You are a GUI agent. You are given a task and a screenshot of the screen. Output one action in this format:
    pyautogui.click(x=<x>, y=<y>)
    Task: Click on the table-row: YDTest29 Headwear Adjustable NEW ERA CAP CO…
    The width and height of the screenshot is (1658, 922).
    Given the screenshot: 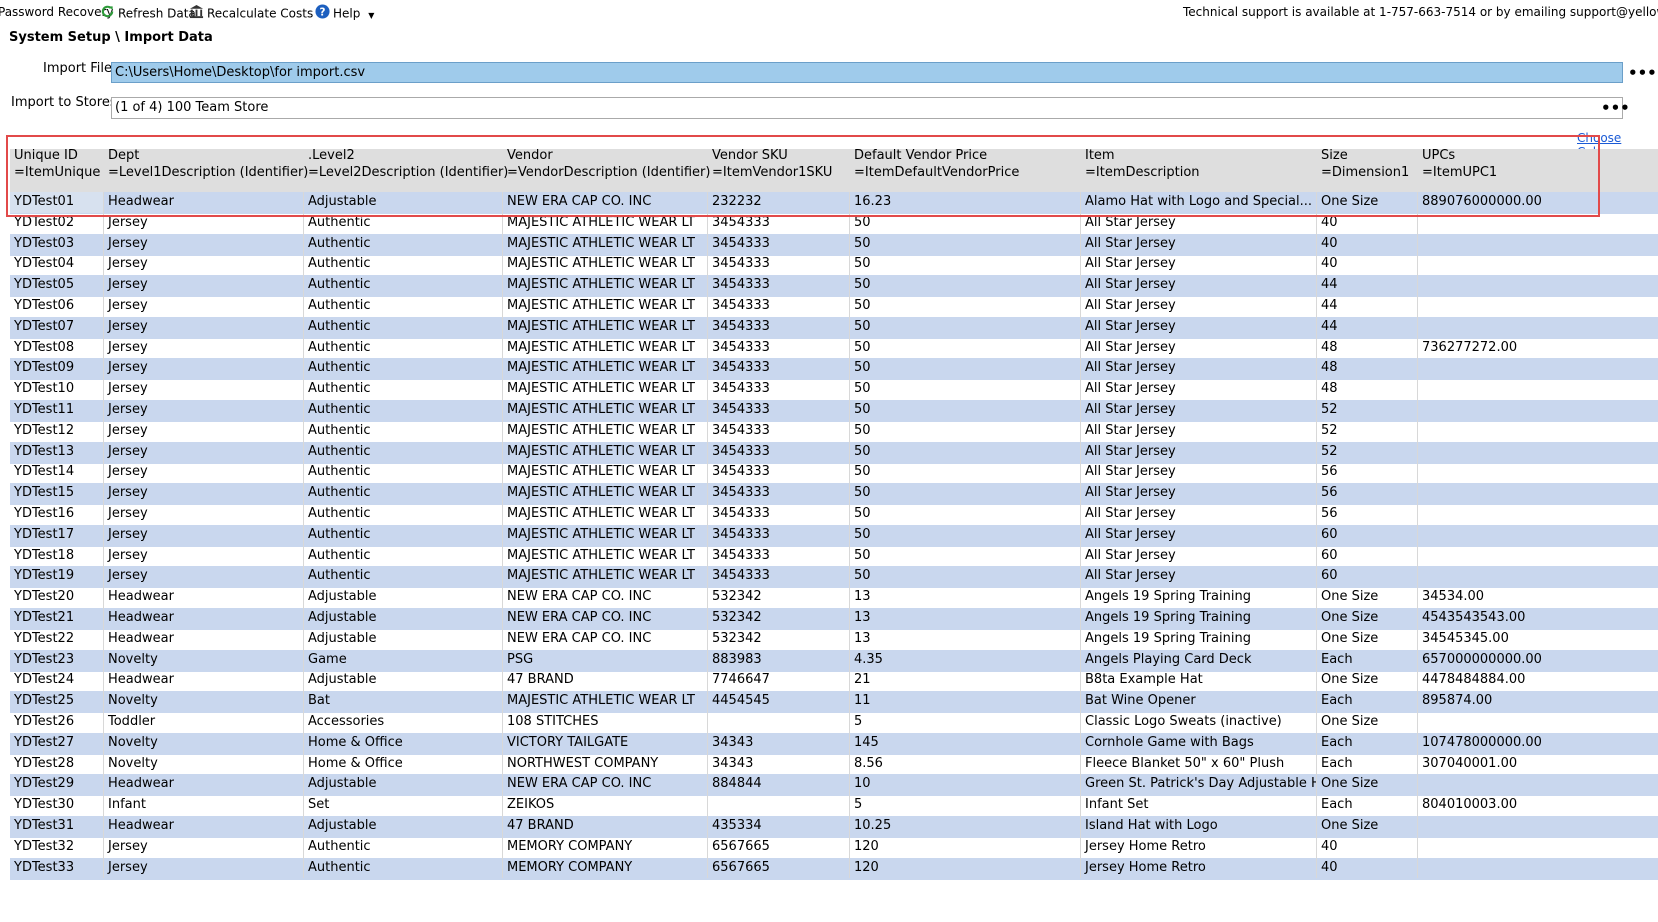 What is the action you would take?
    pyautogui.click(x=834, y=785)
    